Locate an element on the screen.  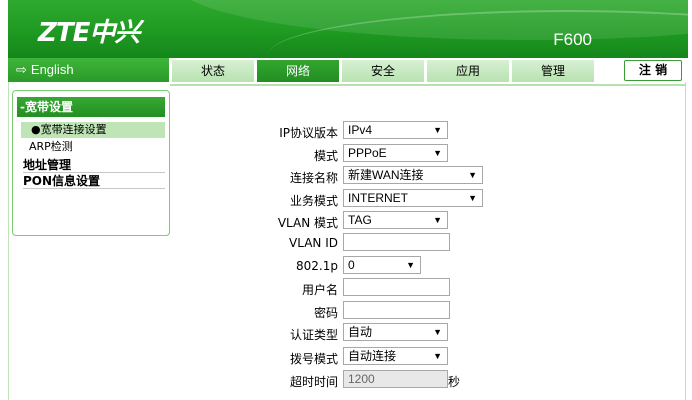
header-banner: ZTE中兴 F600 is located at coordinates (348, 29).